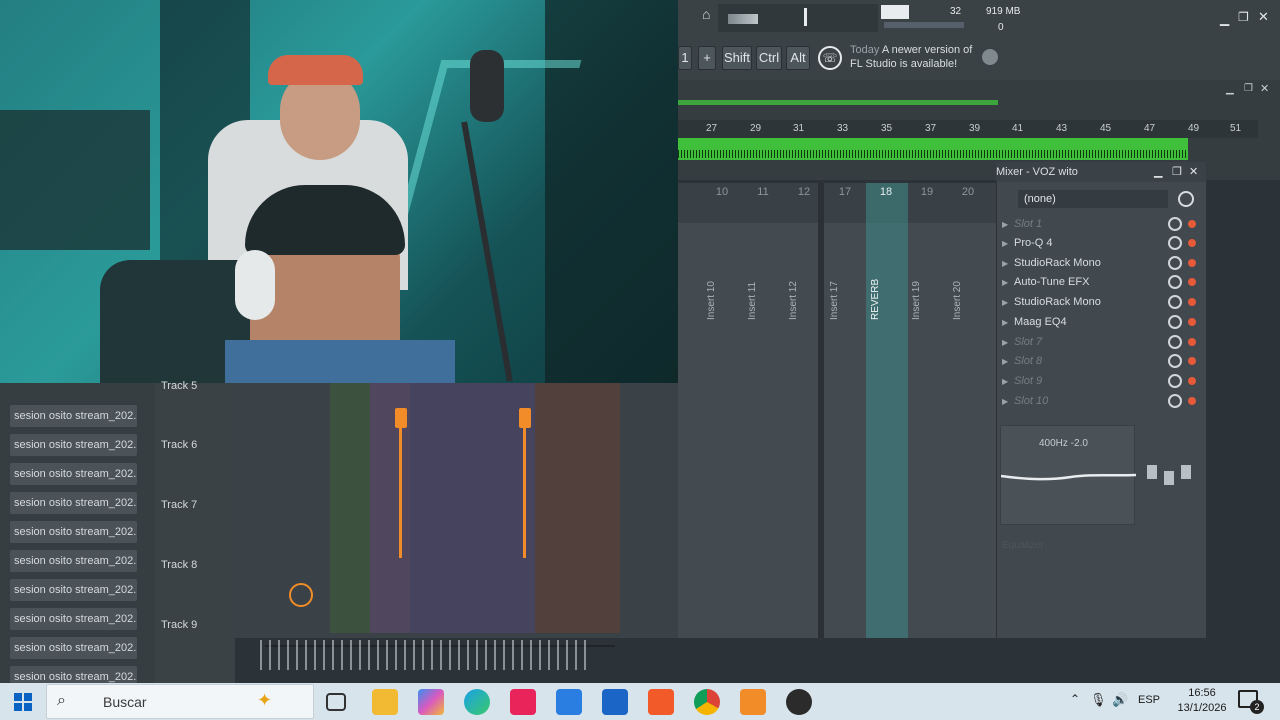 The height and width of the screenshot is (720, 1280). I want to click on mixer-restore-icon: ❐, so click(1177, 172).